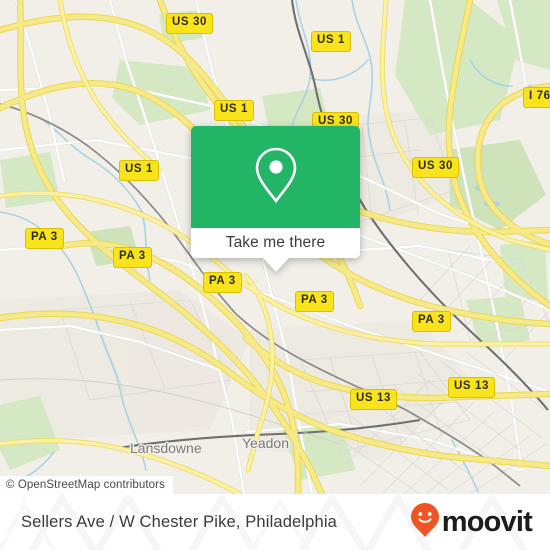 The image size is (550, 550). I want to click on popup-pointer, so click(275, 265).